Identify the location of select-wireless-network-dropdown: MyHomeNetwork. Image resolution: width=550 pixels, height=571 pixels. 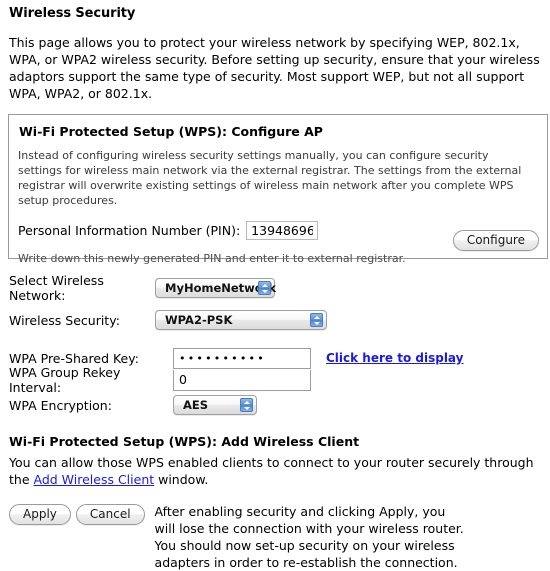
(215, 288).